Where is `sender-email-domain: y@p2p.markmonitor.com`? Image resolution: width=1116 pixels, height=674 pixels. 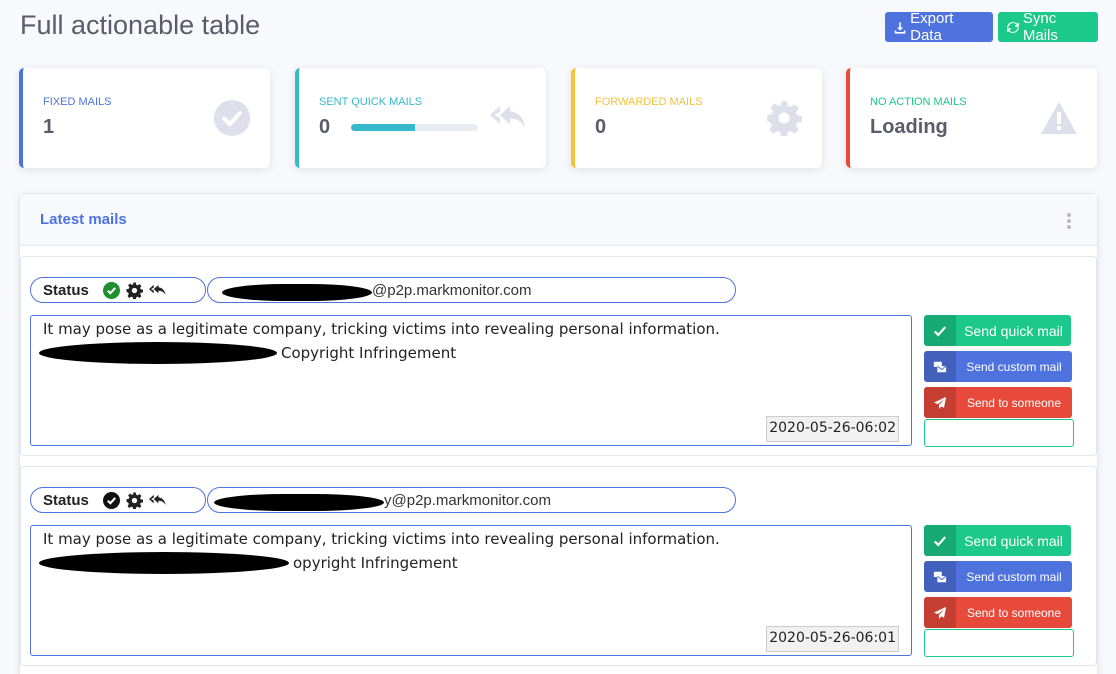
sender-email-domain: y@p2p.markmonitor.com is located at coordinates (467, 500).